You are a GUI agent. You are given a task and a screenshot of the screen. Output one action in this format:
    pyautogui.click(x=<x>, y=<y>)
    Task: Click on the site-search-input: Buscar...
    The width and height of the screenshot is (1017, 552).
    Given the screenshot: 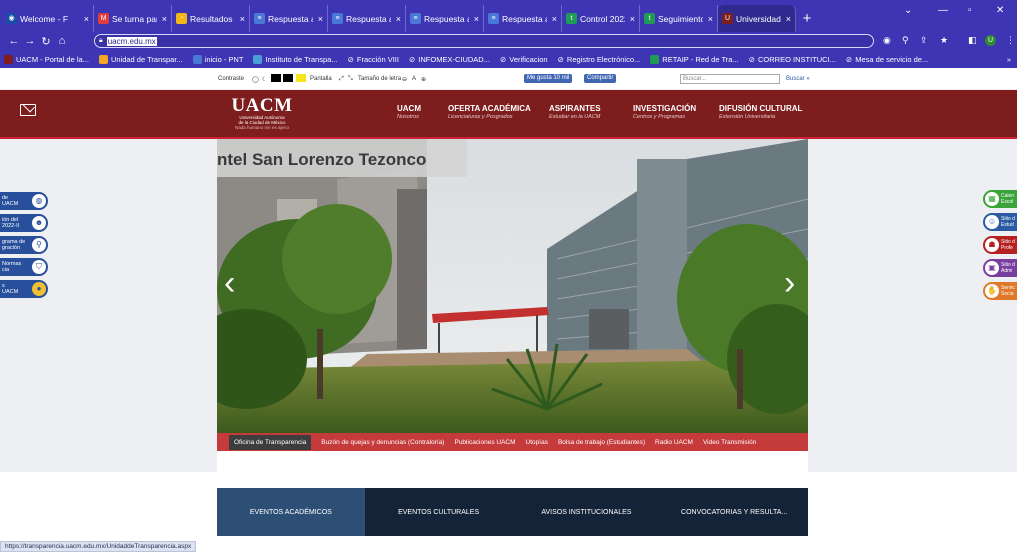 What is the action you would take?
    pyautogui.click(x=730, y=79)
    